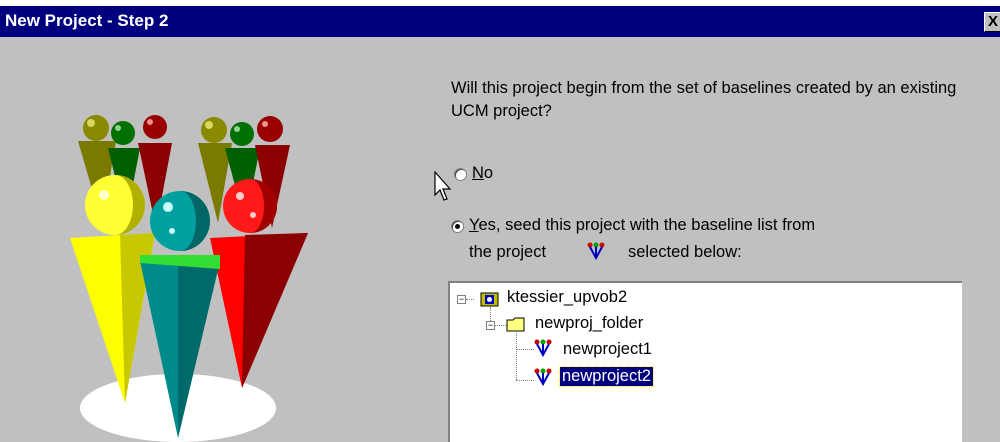 The width and height of the screenshot is (1000, 442). What do you see at coordinates (500, 21) in the screenshot?
I see `title-bar: New Project - Step 2 X` at bounding box center [500, 21].